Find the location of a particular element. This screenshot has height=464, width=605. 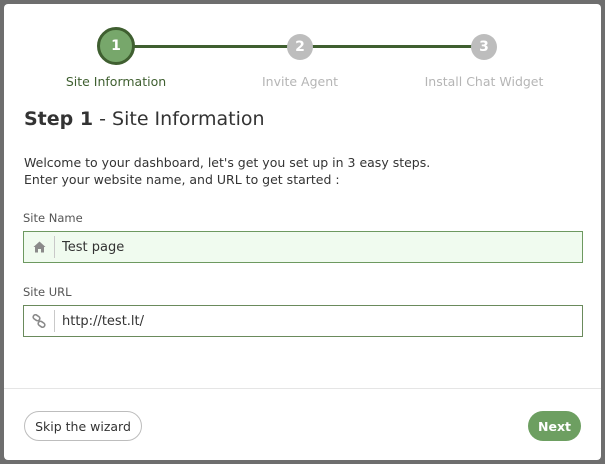

link-icon is located at coordinates (39, 321).